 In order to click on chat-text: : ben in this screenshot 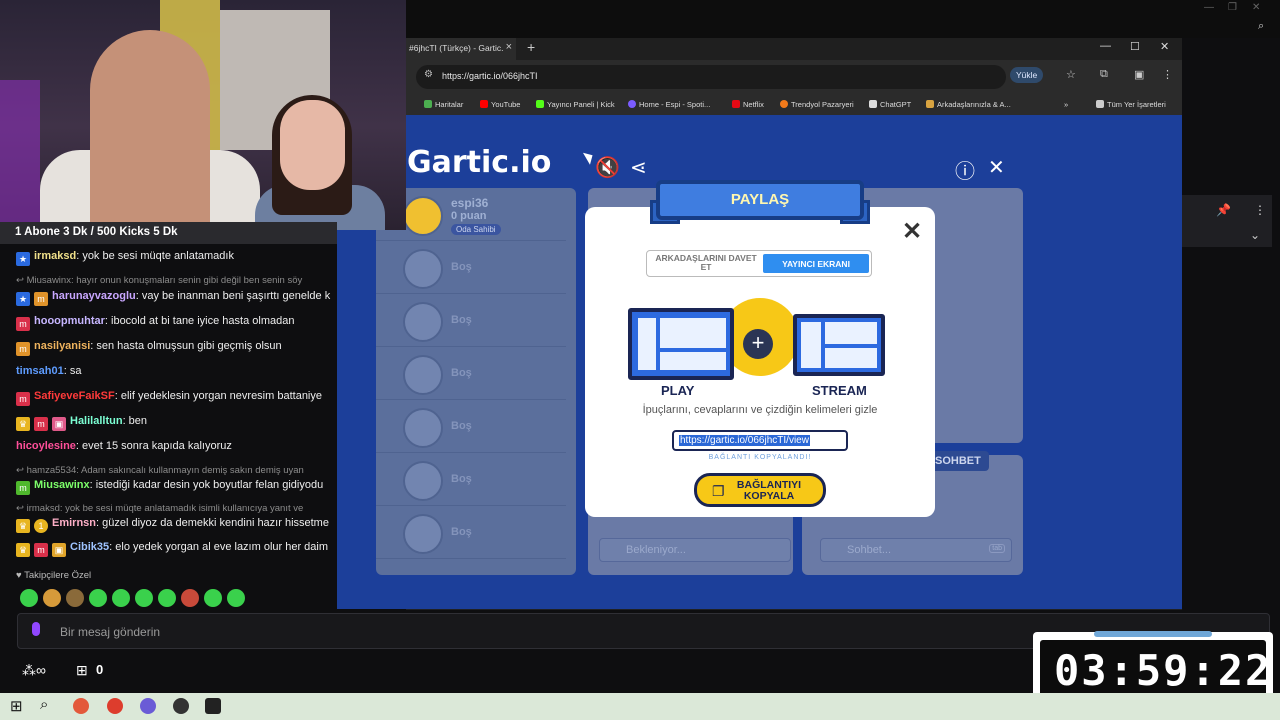, I will do `click(135, 421)`.